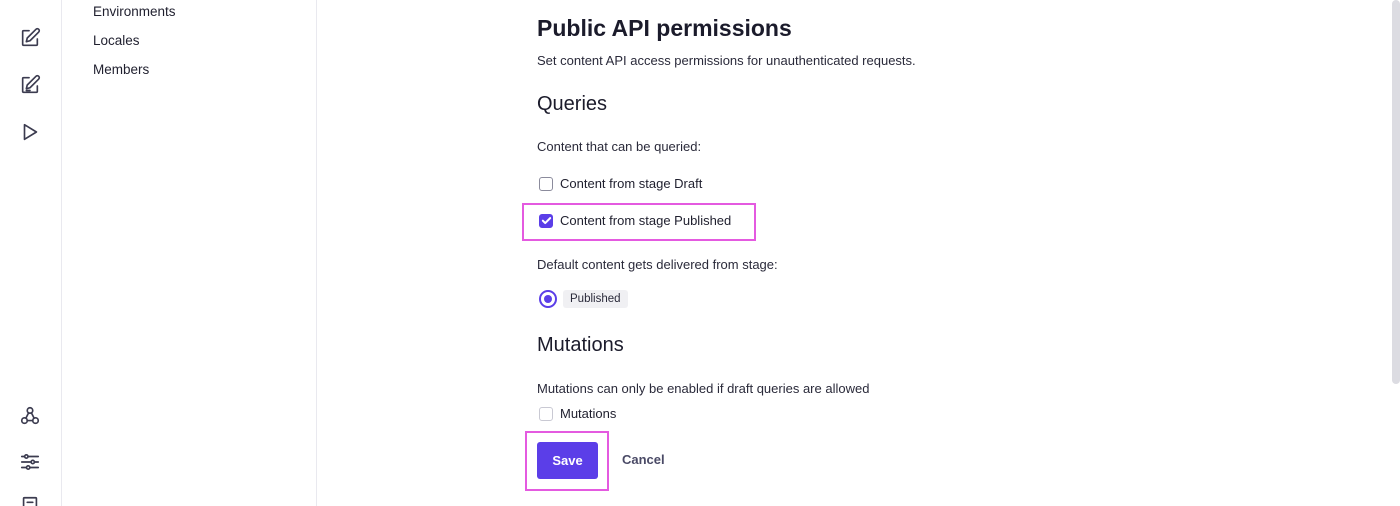 The width and height of the screenshot is (1400, 506). I want to click on queries-prompt: Content that can be queried:, so click(619, 146).